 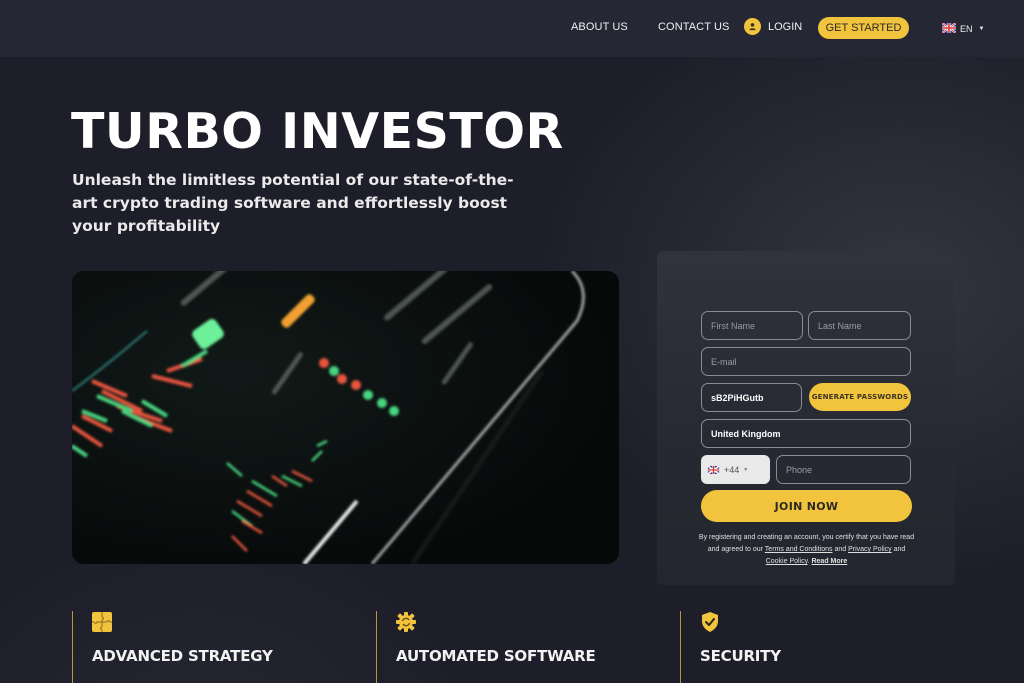 What do you see at coordinates (870, 549) in the screenshot?
I see `privacy-policy-link: Privacy Policy` at bounding box center [870, 549].